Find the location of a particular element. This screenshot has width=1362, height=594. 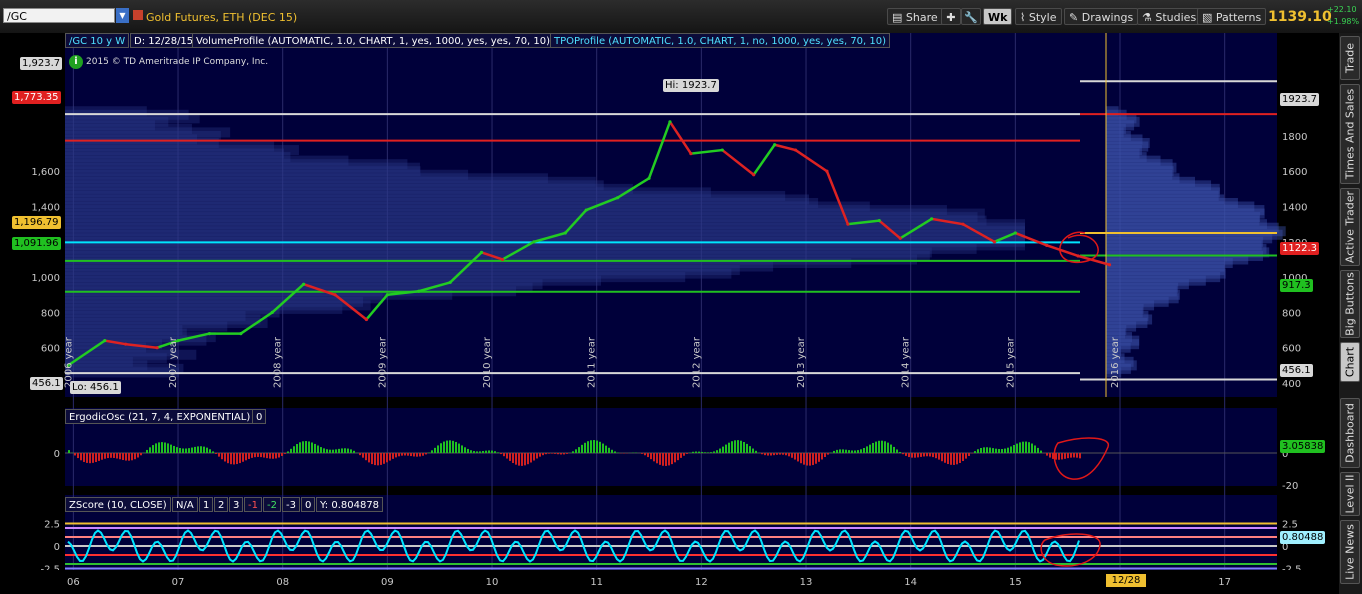

price-tick-left: 800 is located at coordinates (50, 313).